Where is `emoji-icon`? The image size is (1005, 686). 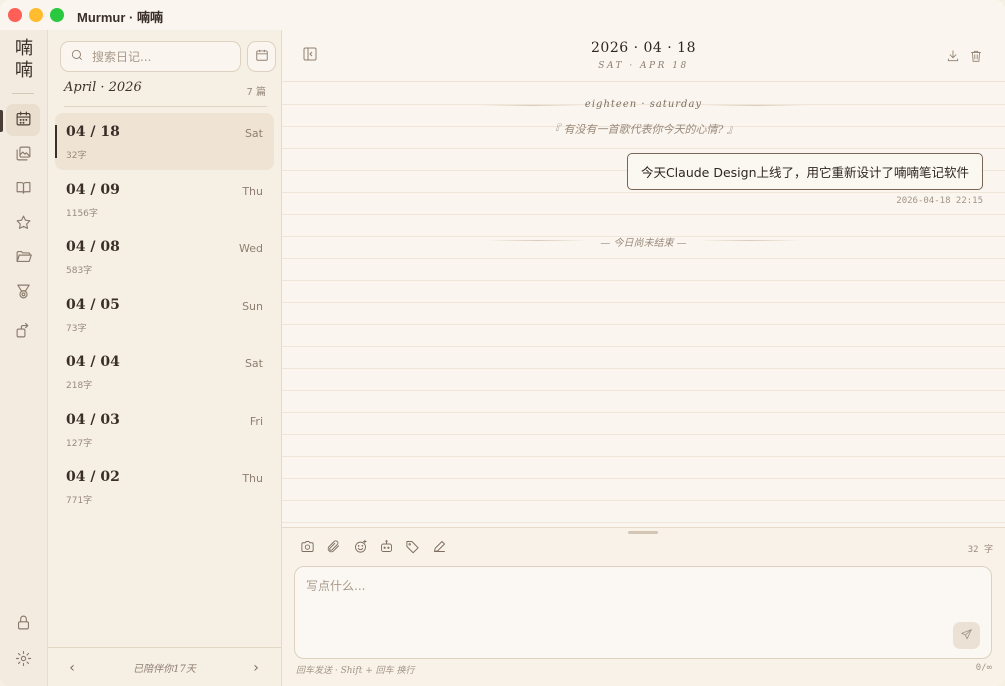
emoji-icon is located at coordinates (360, 548).